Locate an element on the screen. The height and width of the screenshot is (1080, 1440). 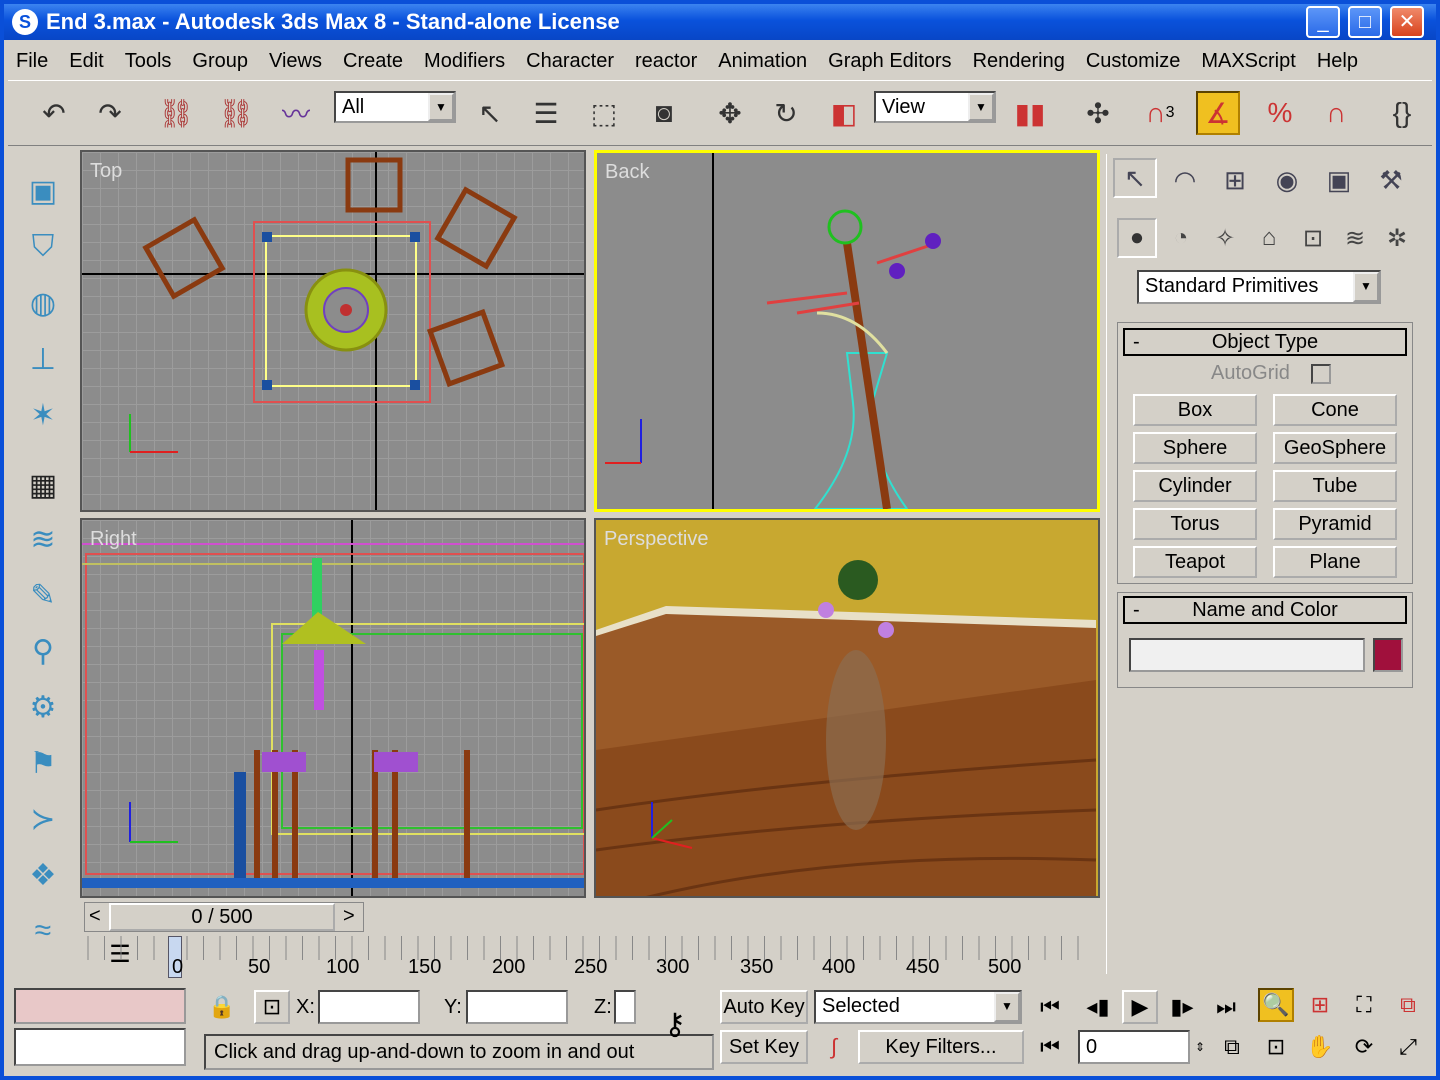
create-tab-icon: ↖ is located at coordinates (1135, 178).